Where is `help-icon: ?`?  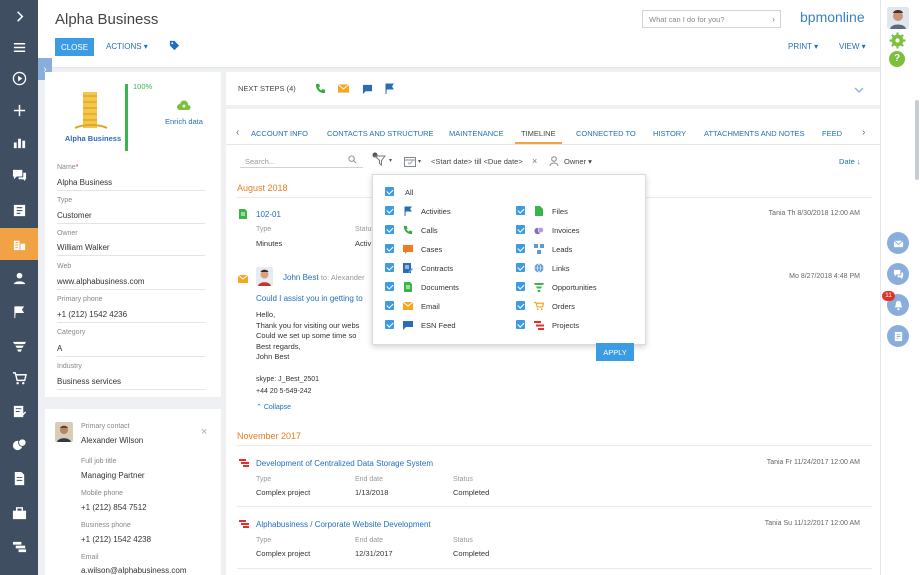 help-icon: ? is located at coordinates (897, 59).